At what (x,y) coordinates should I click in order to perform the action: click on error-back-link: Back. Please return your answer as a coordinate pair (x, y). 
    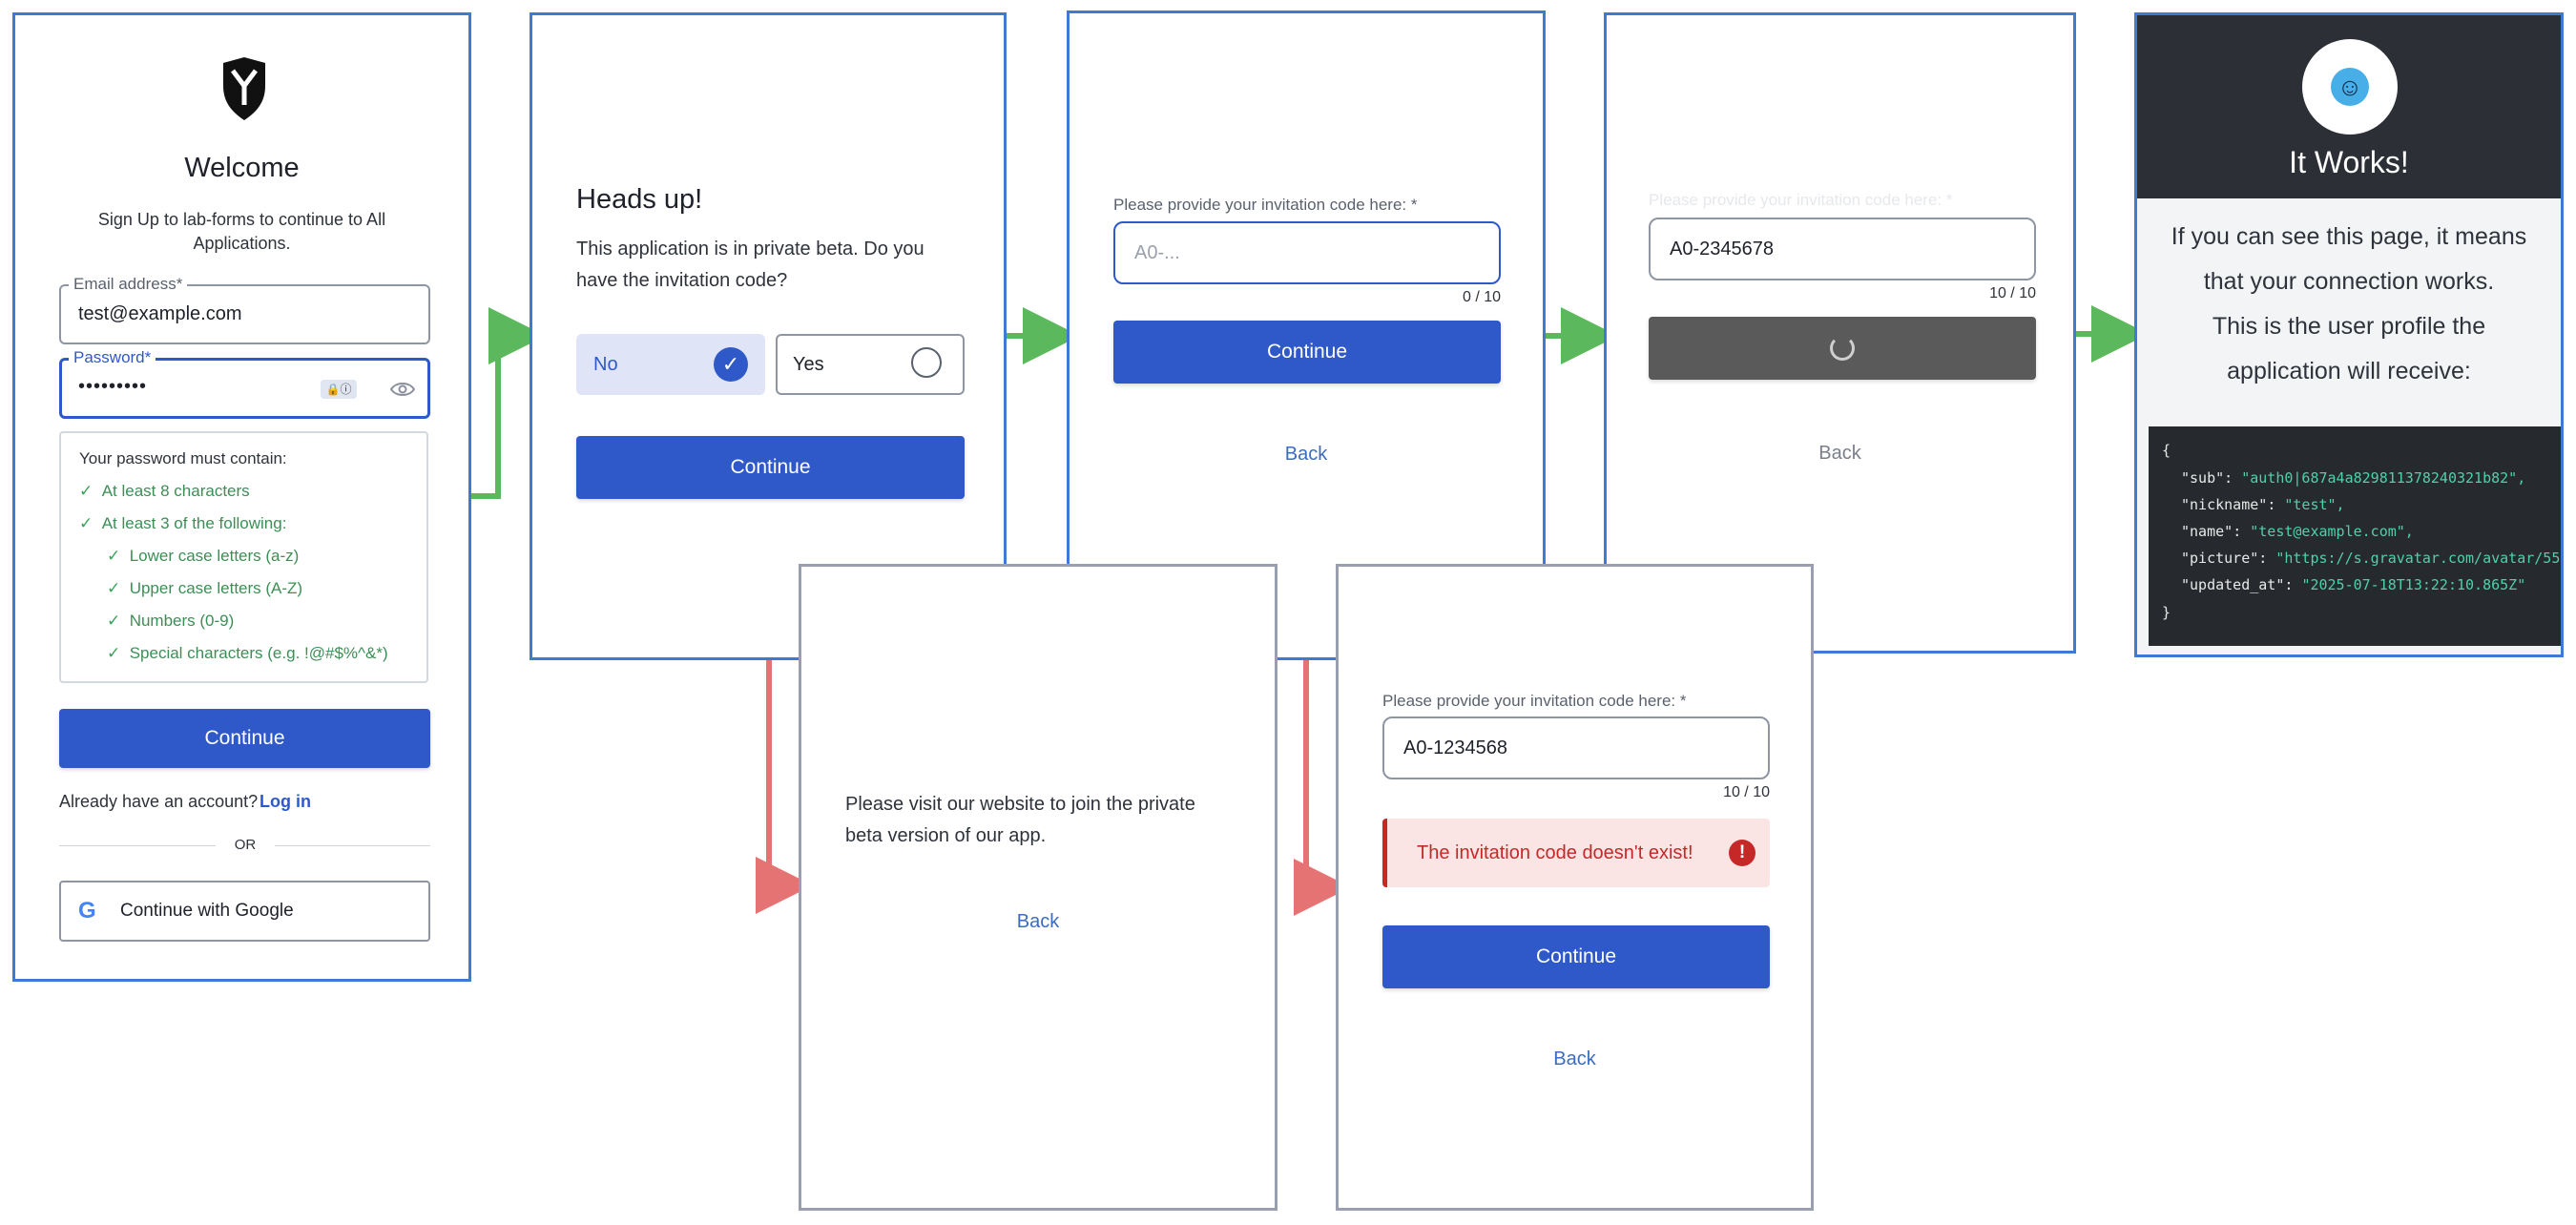
    Looking at the image, I should click on (1575, 1059).